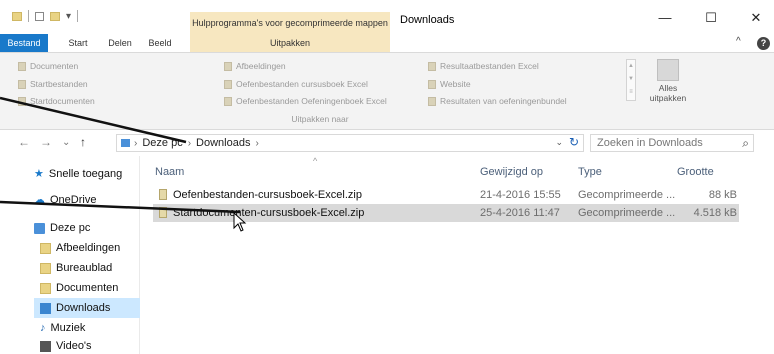  Describe the element at coordinates (745, 143) in the screenshot. I see `search-icon: ⌕` at that location.